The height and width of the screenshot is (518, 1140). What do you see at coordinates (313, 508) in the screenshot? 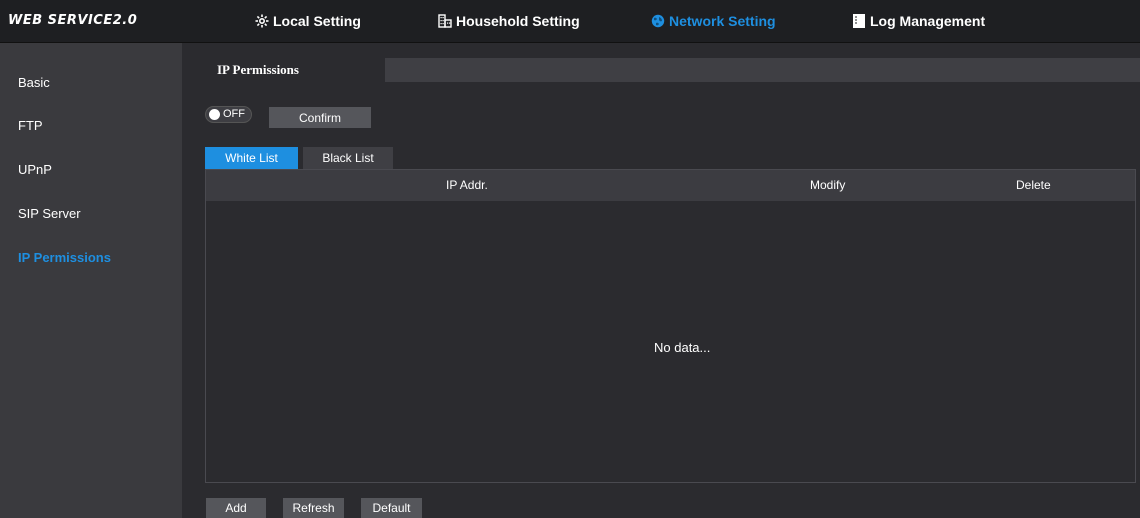
I see `refresh-button: Refresh` at bounding box center [313, 508].